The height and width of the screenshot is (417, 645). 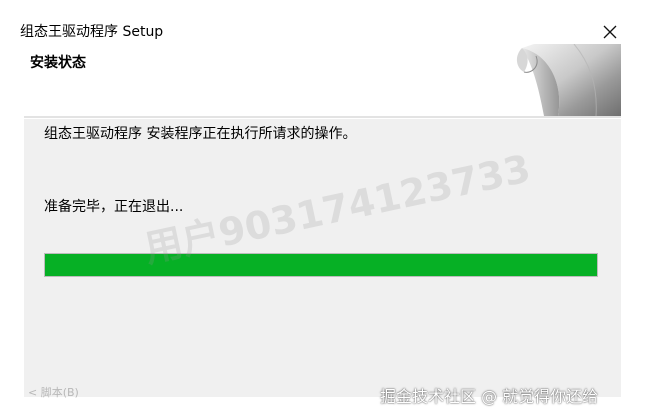 I want to click on page-curl-icon, so click(x=557, y=80).